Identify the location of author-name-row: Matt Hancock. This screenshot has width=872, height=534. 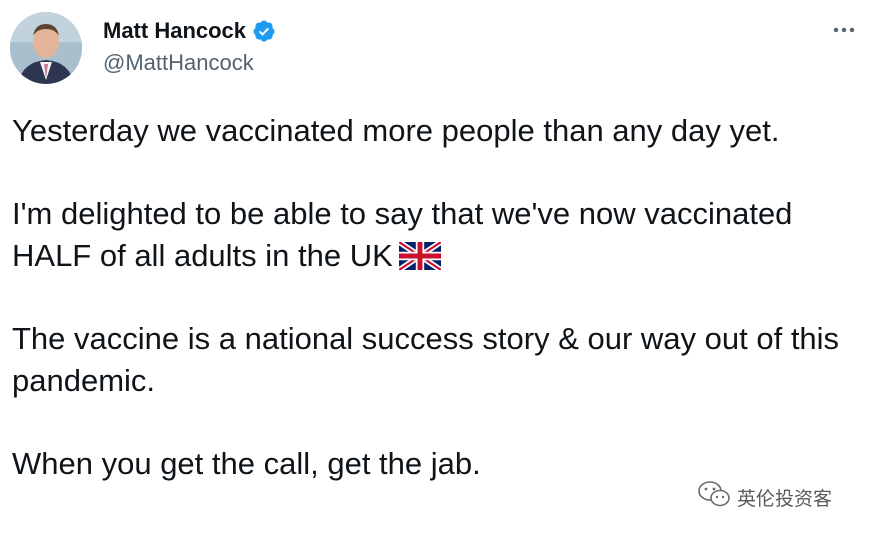
(189, 31).